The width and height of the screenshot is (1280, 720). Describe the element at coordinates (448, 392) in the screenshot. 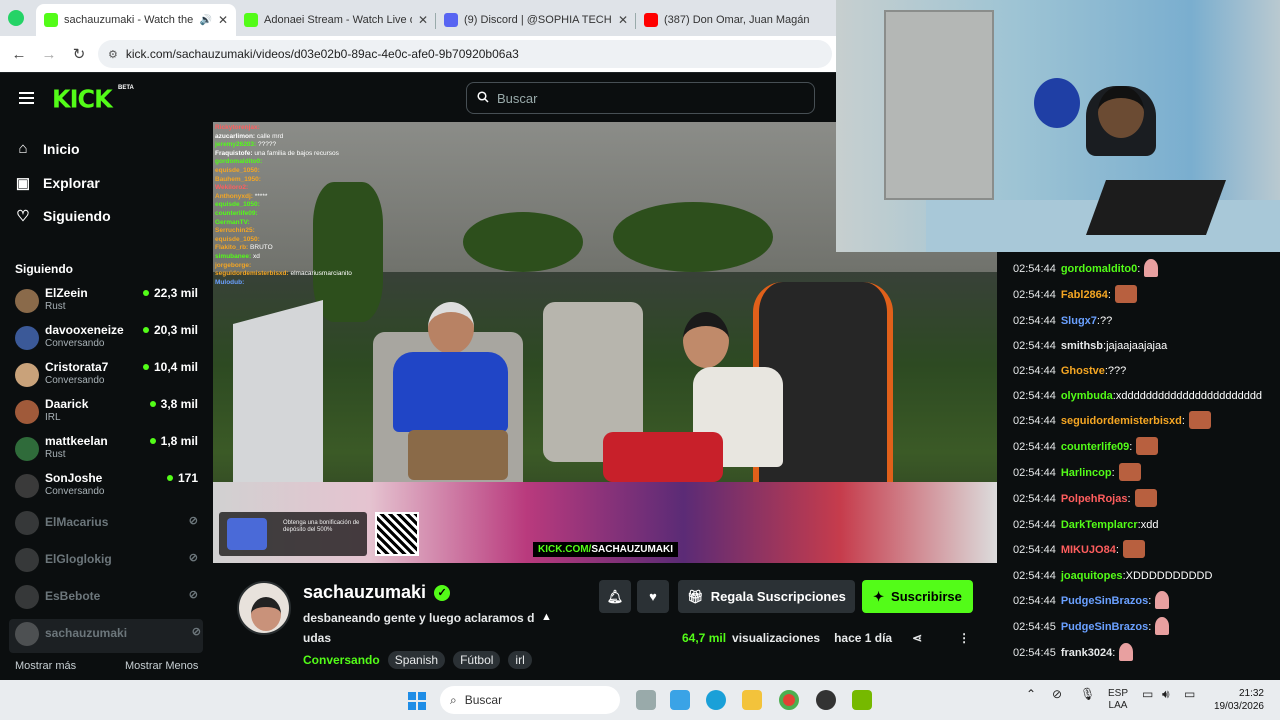

I see `video-person-left` at that location.